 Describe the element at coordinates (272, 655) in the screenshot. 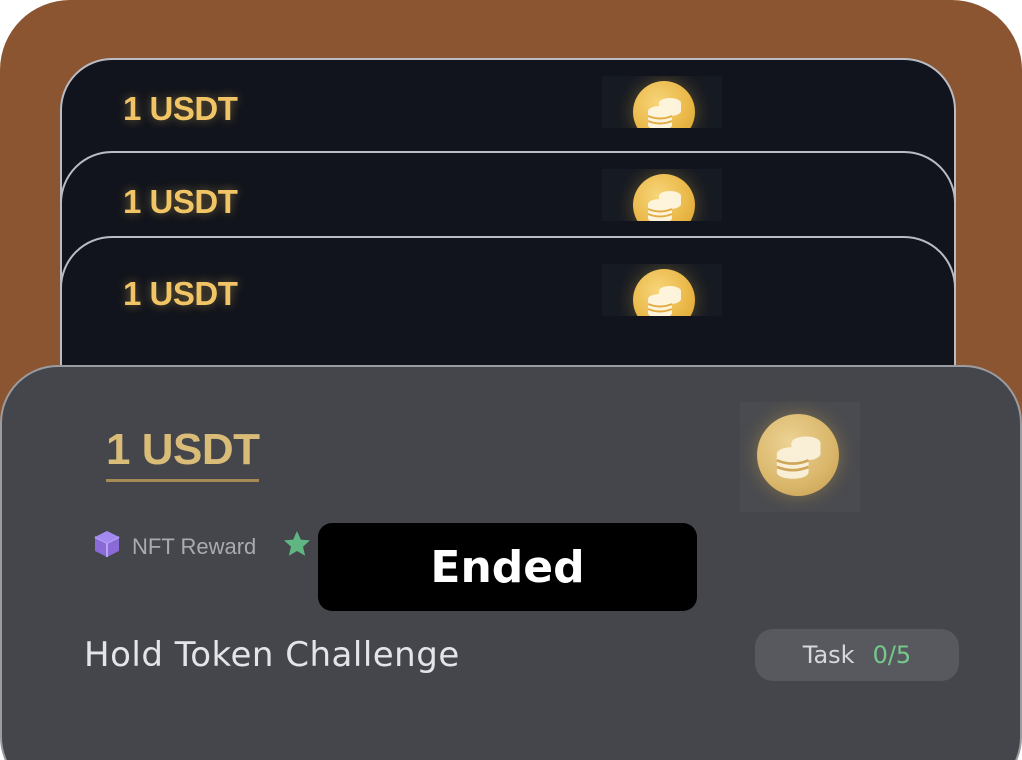

I see `challenge-title: Hold Token Challenge` at that location.